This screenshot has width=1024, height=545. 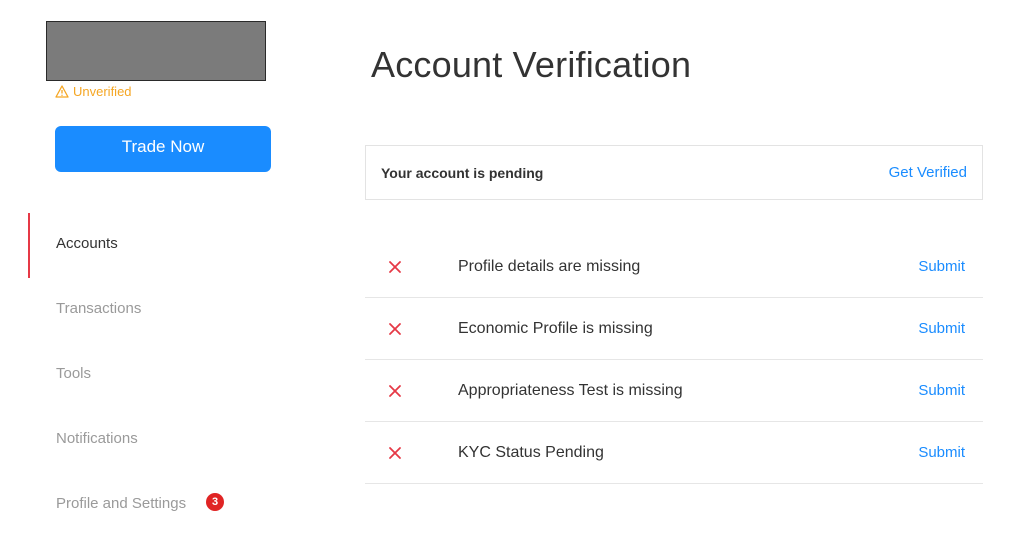 I want to click on sidebar-item-profile-settings: Profile and Settings 3, so click(x=160, y=505).